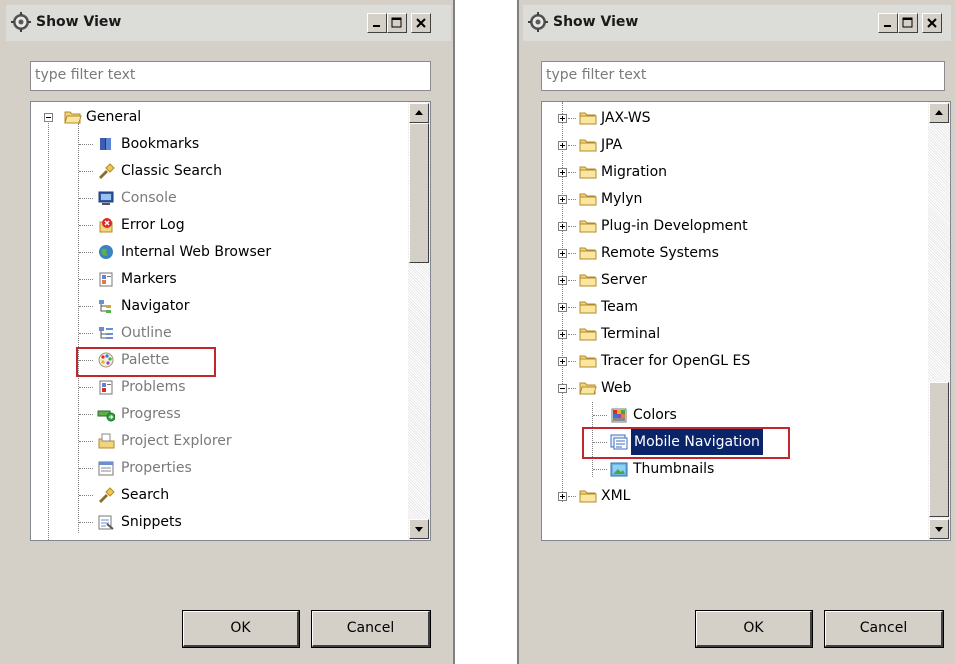  I want to click on tree-item-label: Outline, so click(146, 333).